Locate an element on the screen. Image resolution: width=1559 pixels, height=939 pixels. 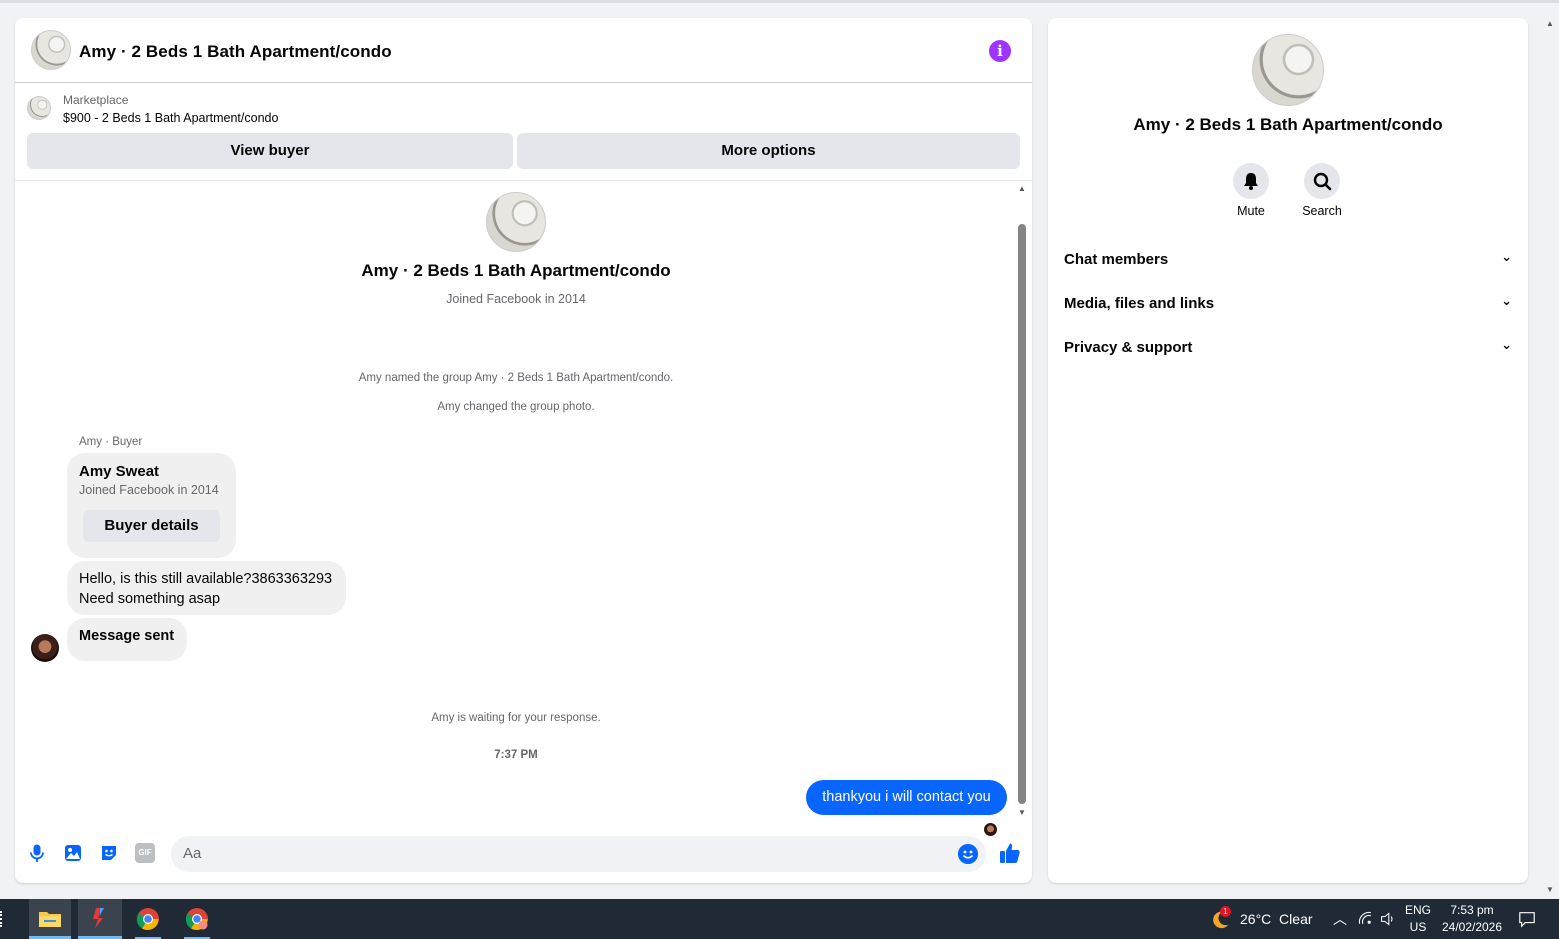
clock-date: 24/02/2026 is located at coordinates (1472, 927).